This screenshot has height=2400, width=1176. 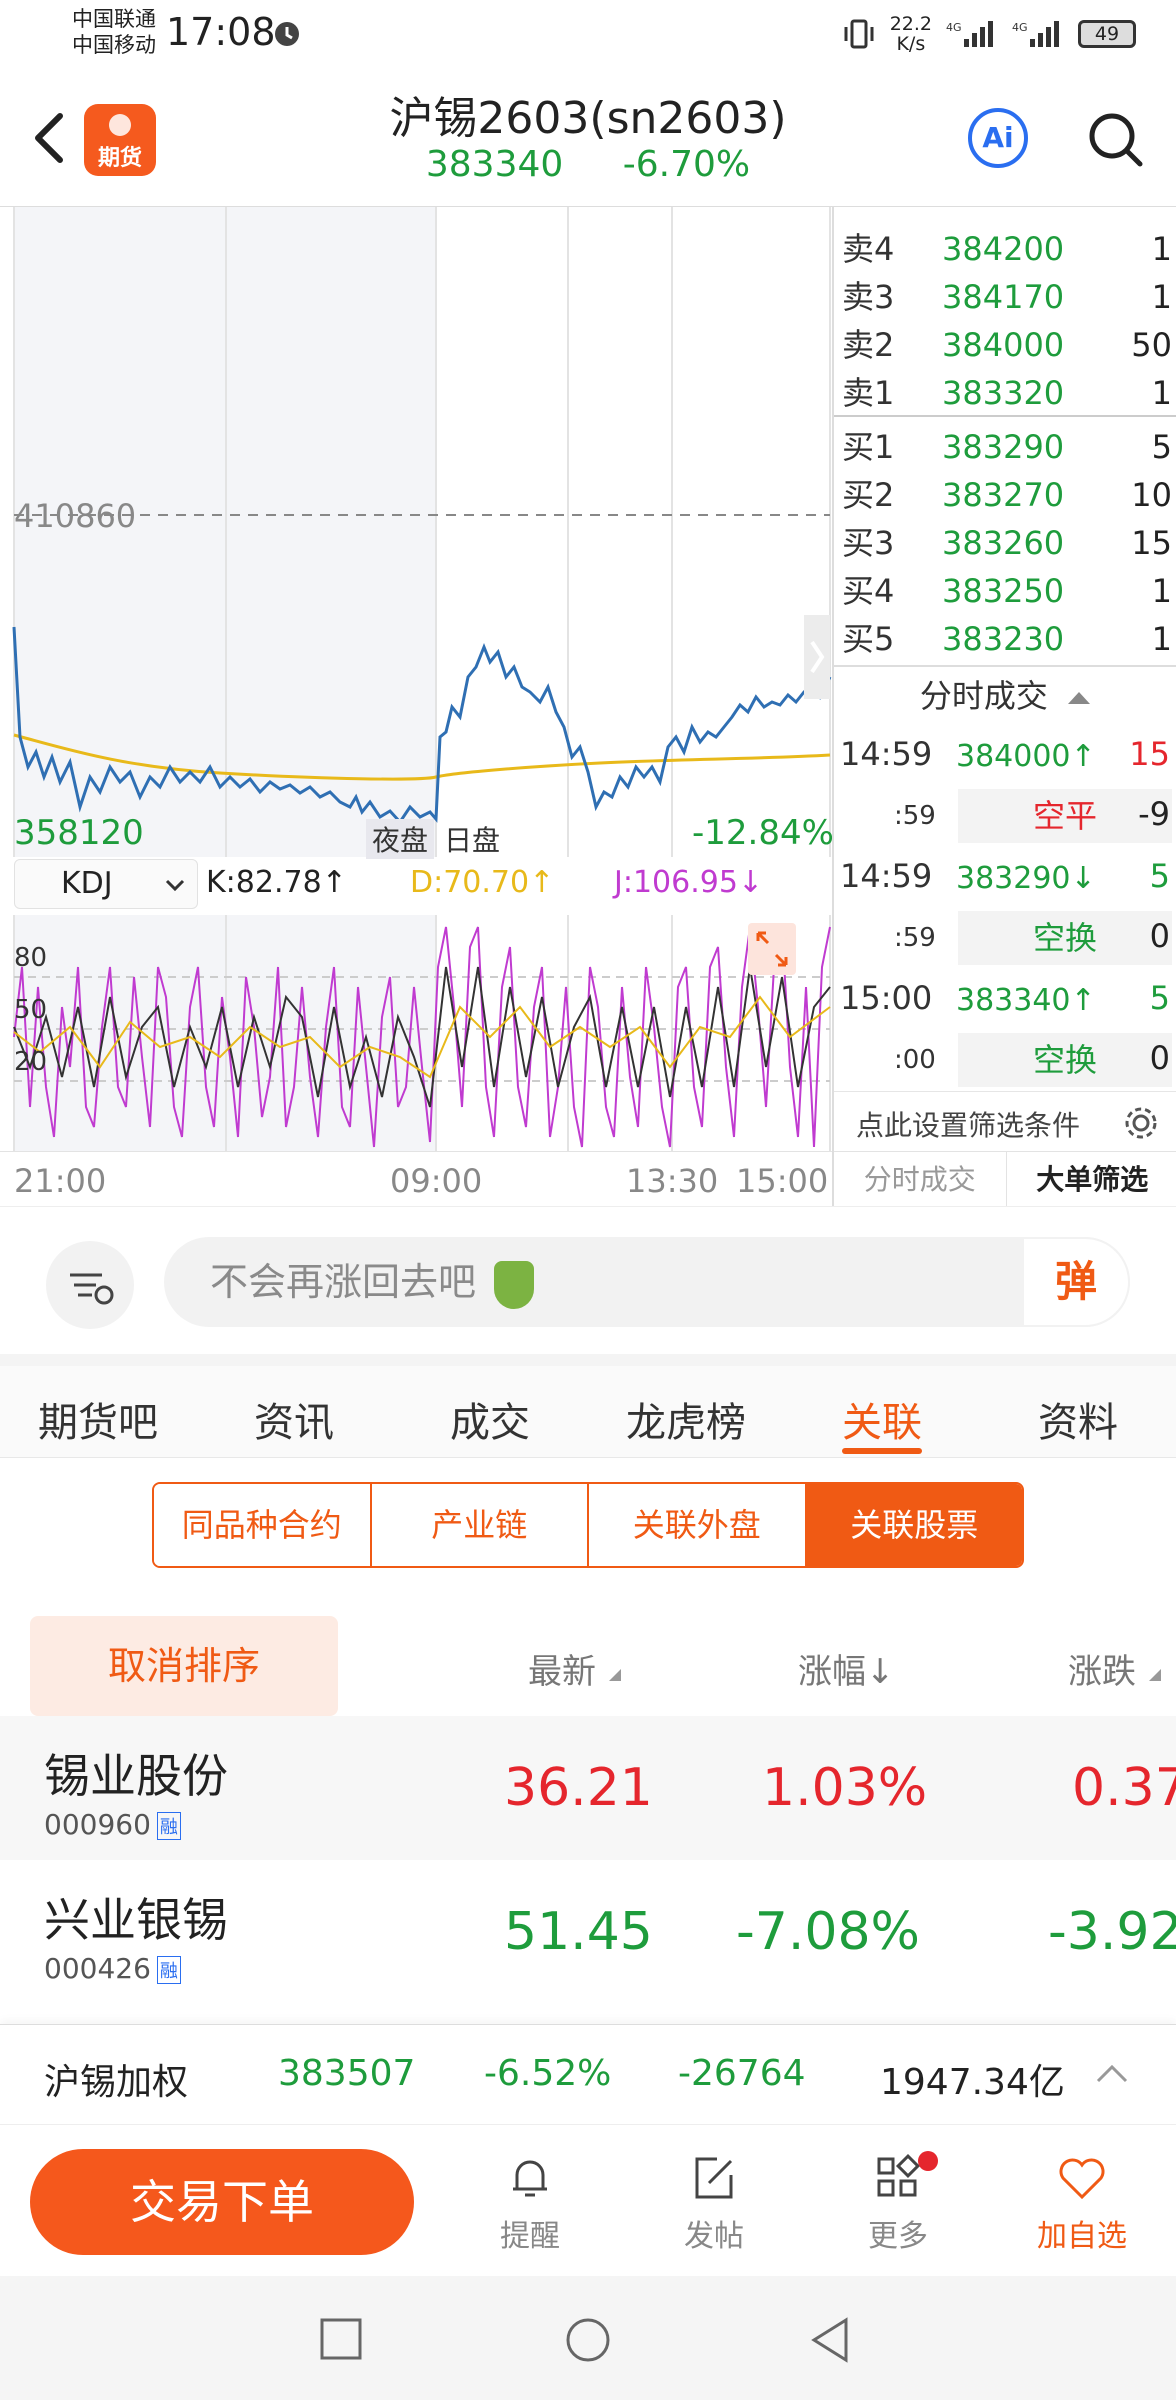 What do you see at coordinates (184, 1666) in the screenshot?
I see `cancel-sort-button: 取消排序` at bounding box center [184, 1666].